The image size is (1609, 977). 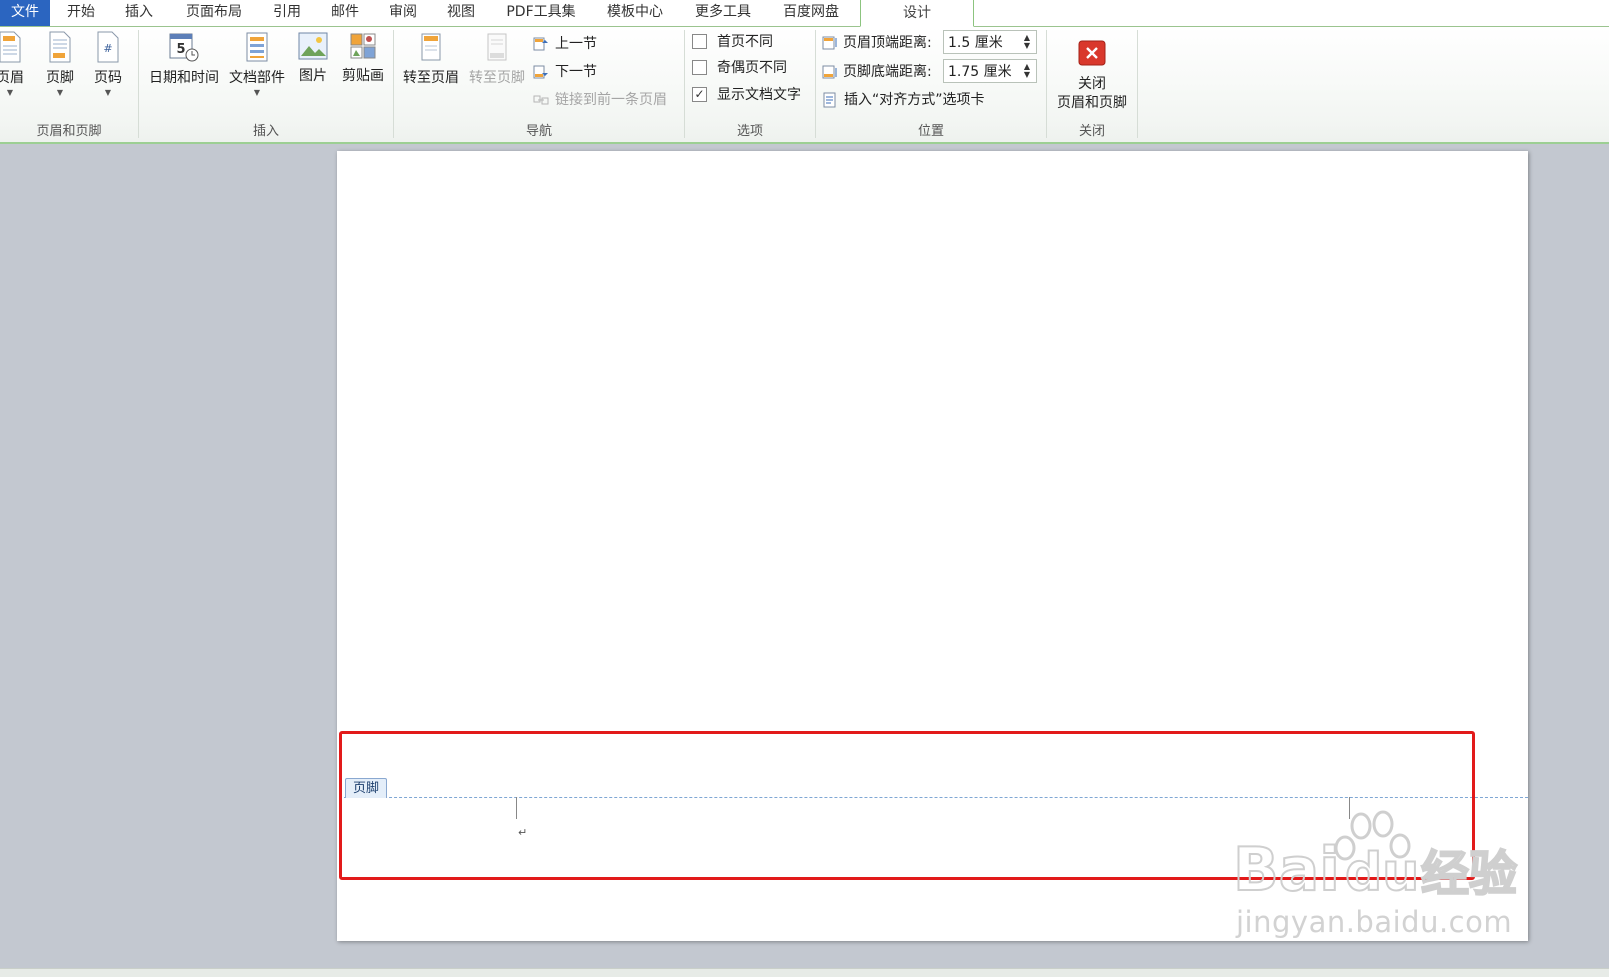 What do you see at coordinates (431, 78) in the screenshot?
I see `goto-header-label: 转至页眉` at bounding box center [431, 78].